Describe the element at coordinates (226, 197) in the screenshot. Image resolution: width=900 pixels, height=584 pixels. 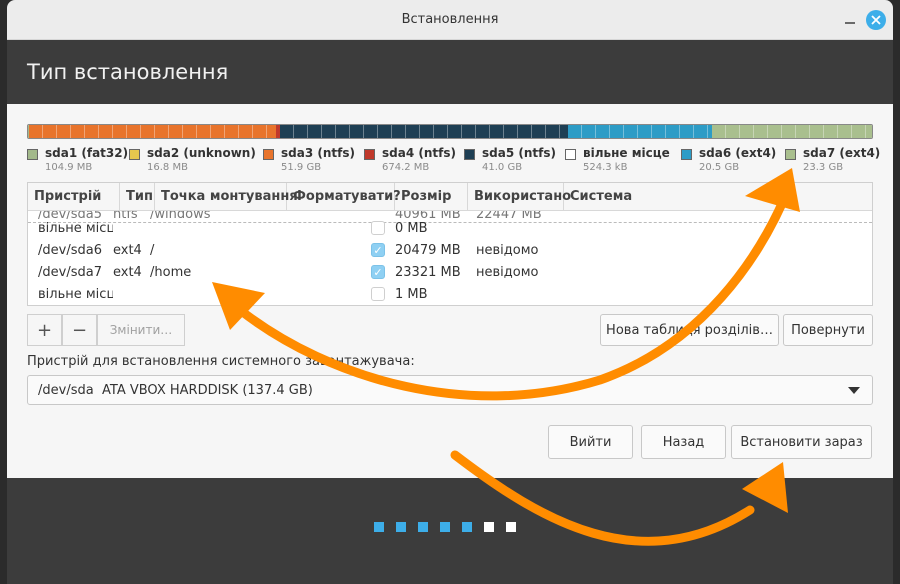
I see `col-mount: Точка монтування` at that location.